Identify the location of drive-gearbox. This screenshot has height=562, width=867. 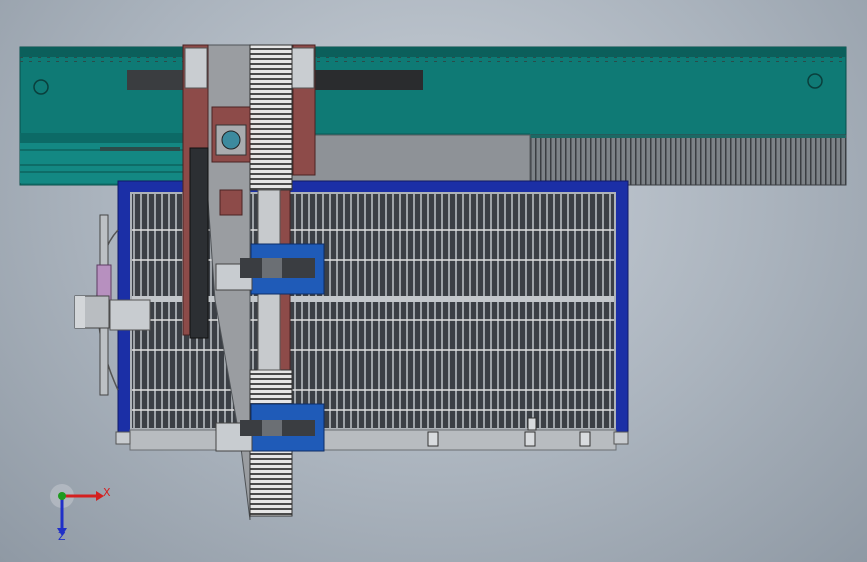
(231, 134).